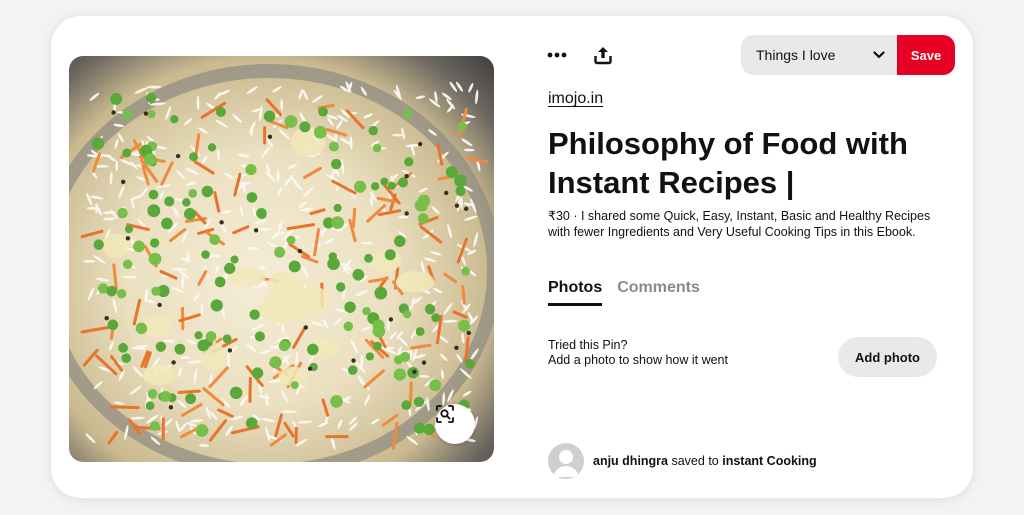 The height and width of the screenshot is (515, 1024). What do you see at coordinates (658, 292) in the screenshot?
I see `tab-comments: Comments` at bounding box center [658, 292].